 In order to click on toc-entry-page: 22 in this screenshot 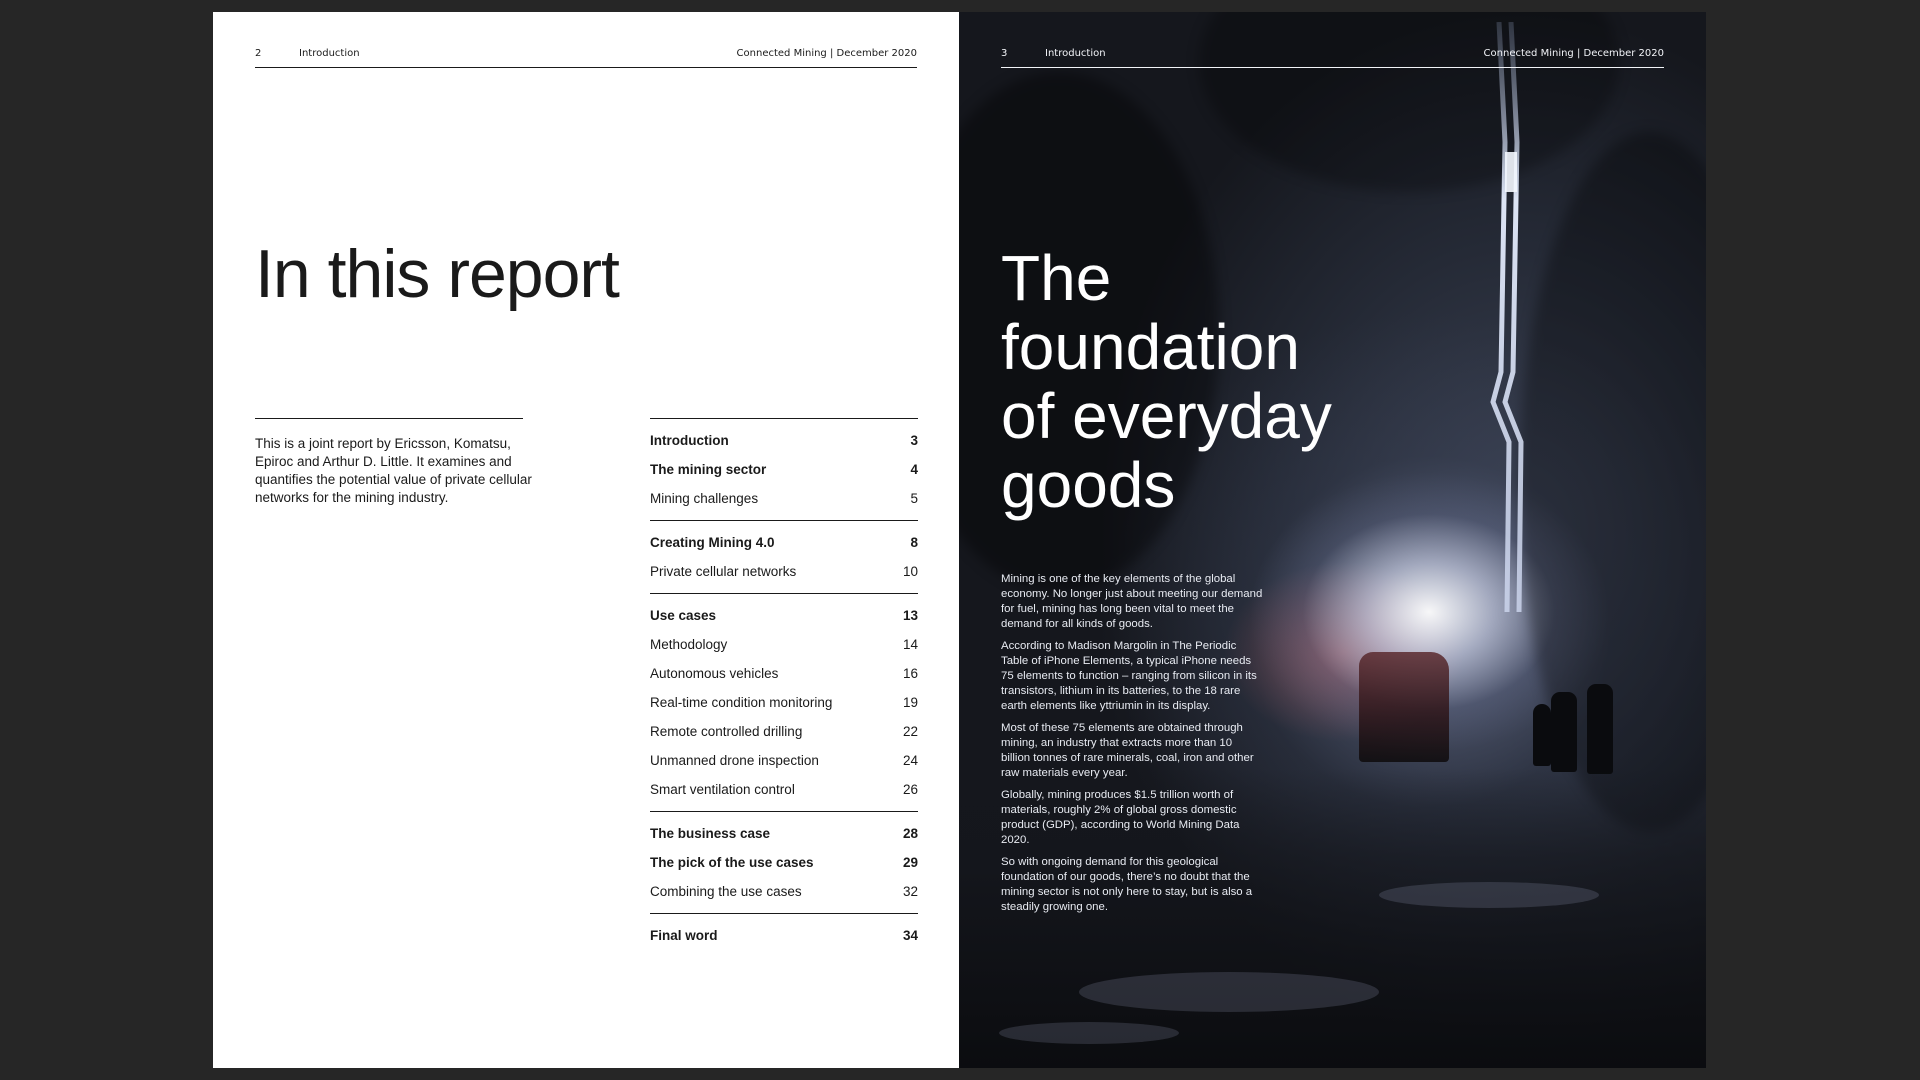, I will do `click(910, 731)`.